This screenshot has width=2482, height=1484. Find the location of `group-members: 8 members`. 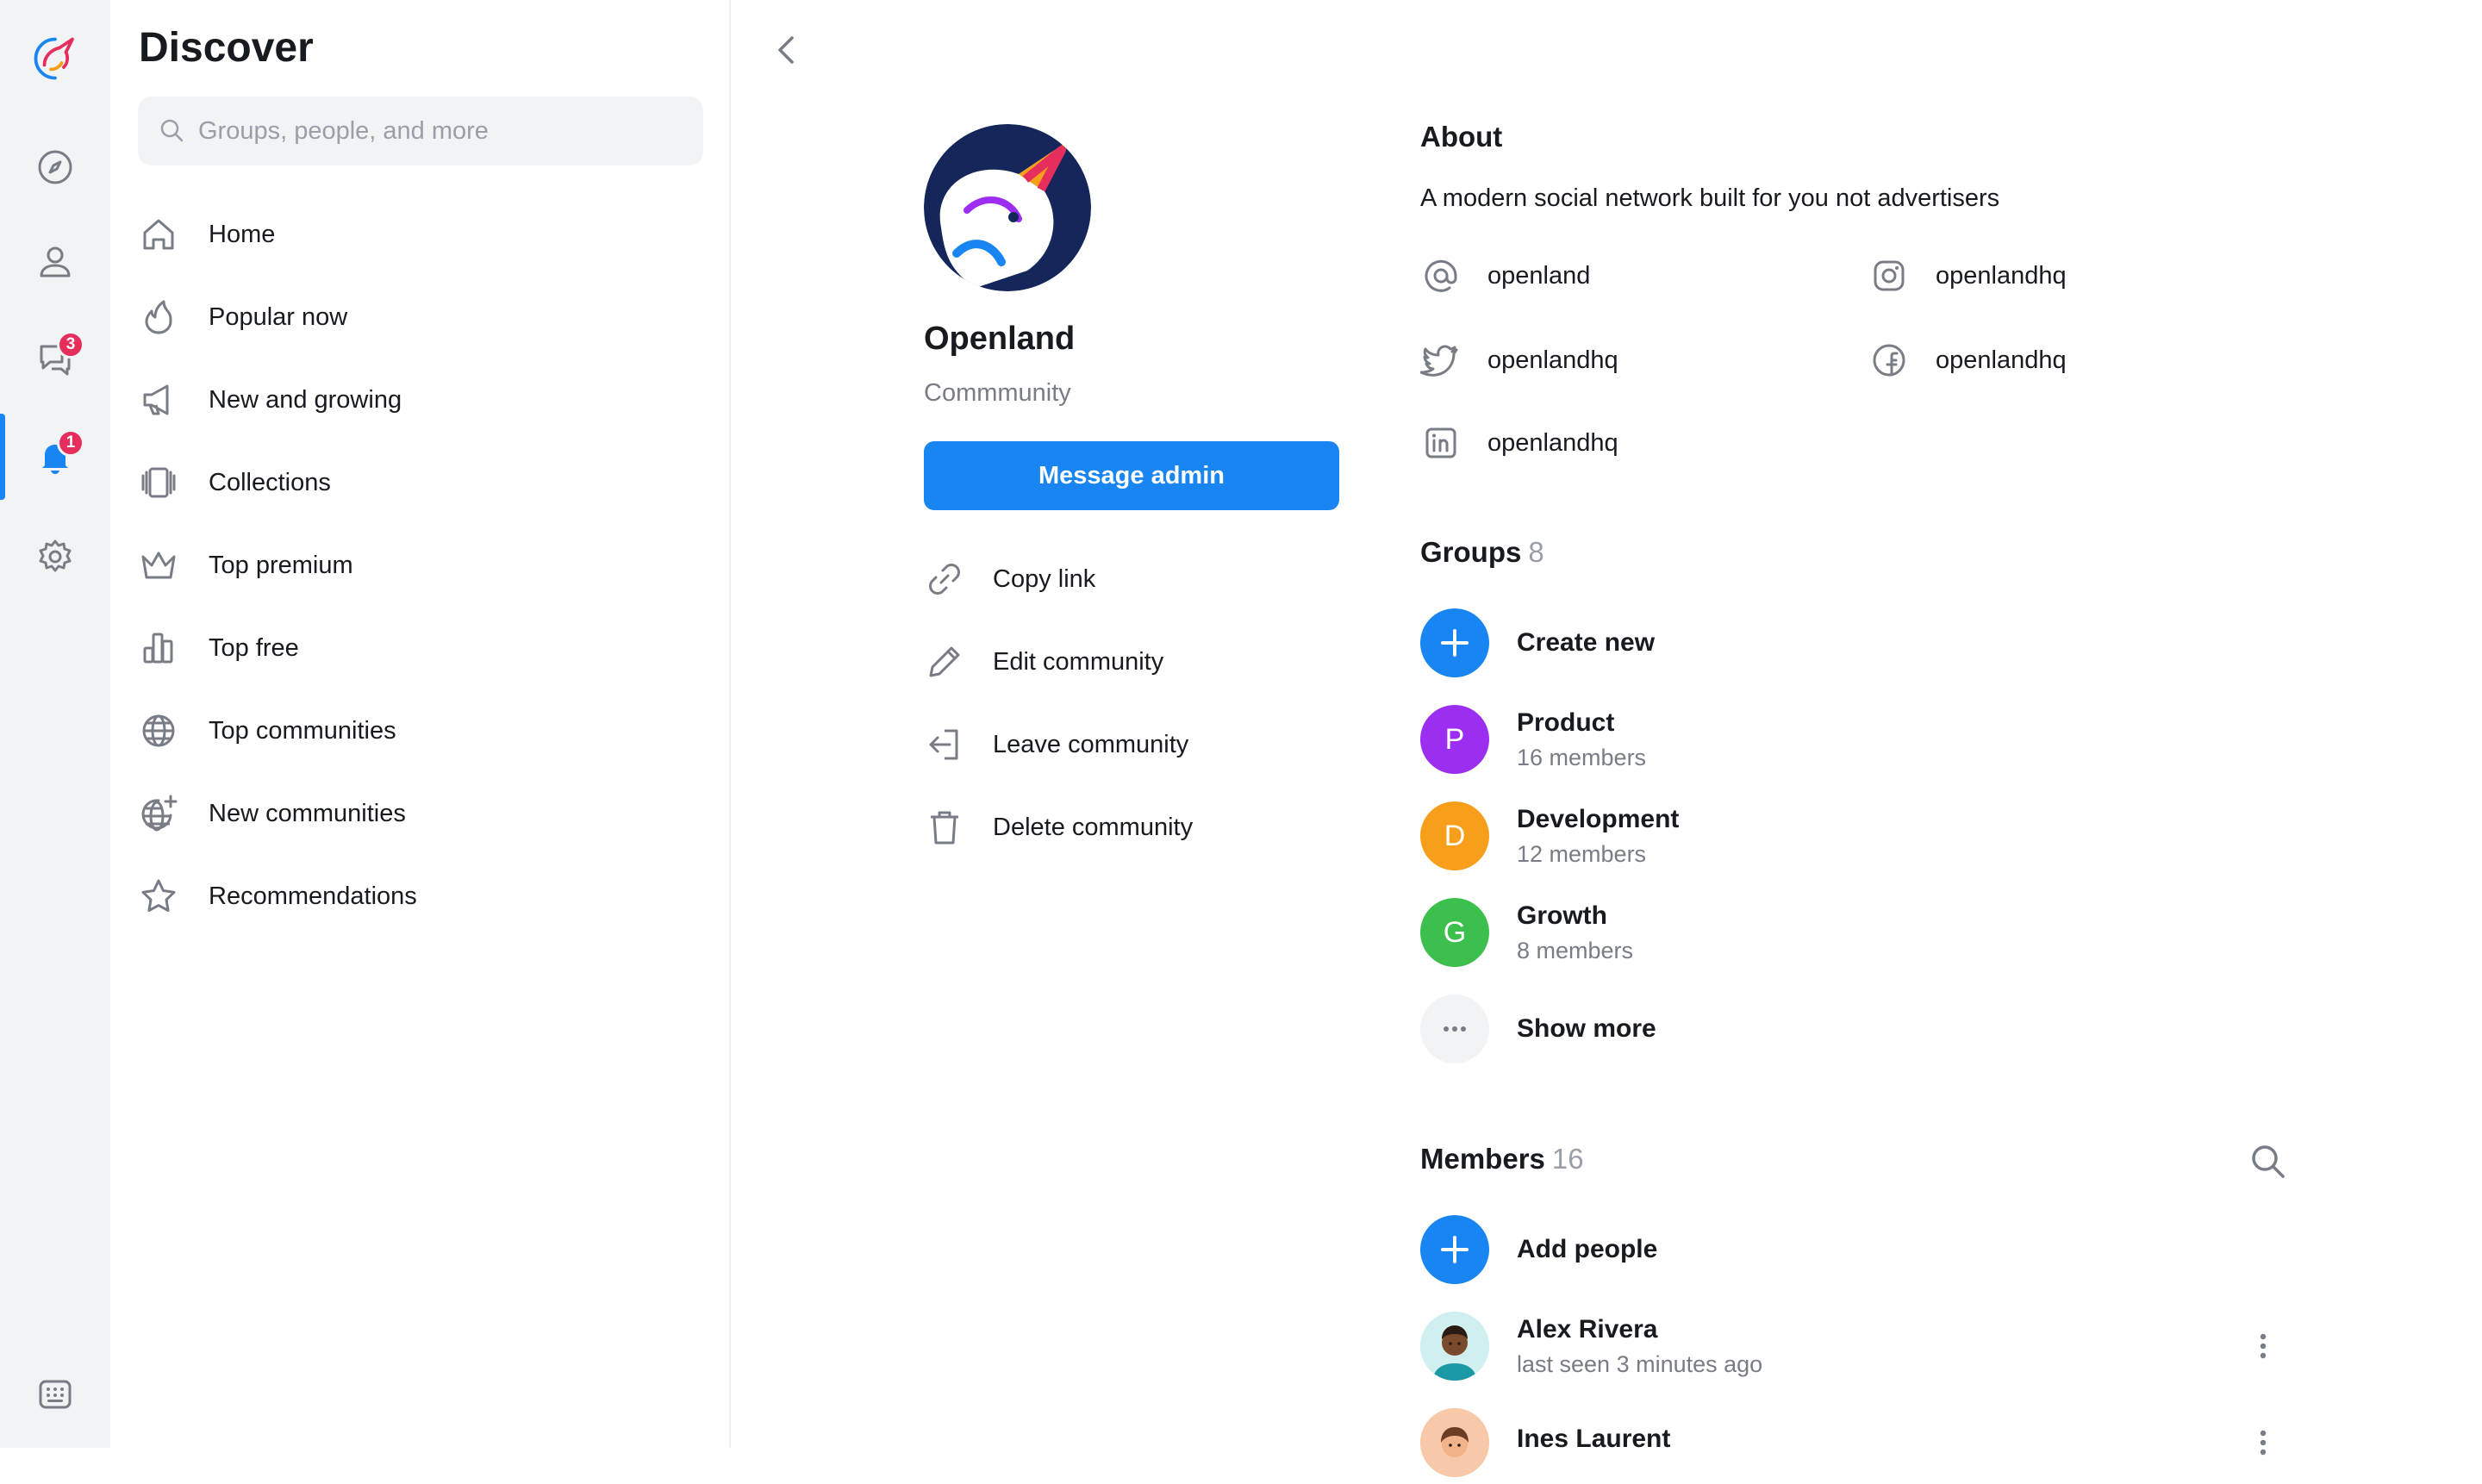

group-members: 8 members is located at coordinates (1575, 950).